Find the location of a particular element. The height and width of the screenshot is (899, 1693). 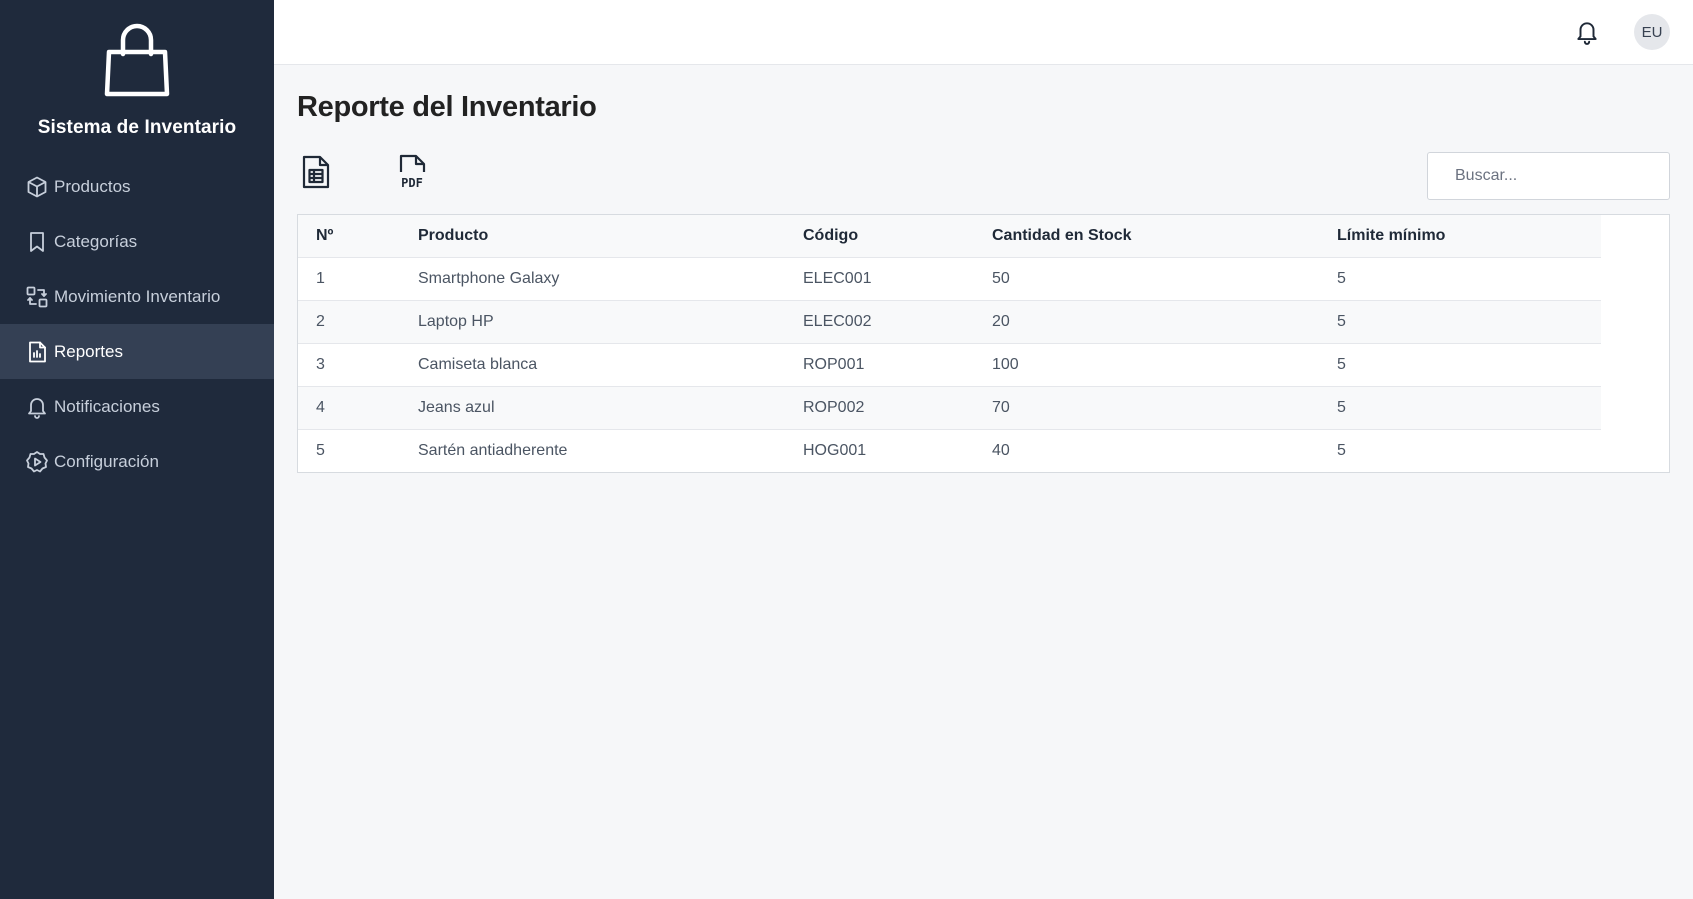

gear-icon is located at coordinates (37, 462).